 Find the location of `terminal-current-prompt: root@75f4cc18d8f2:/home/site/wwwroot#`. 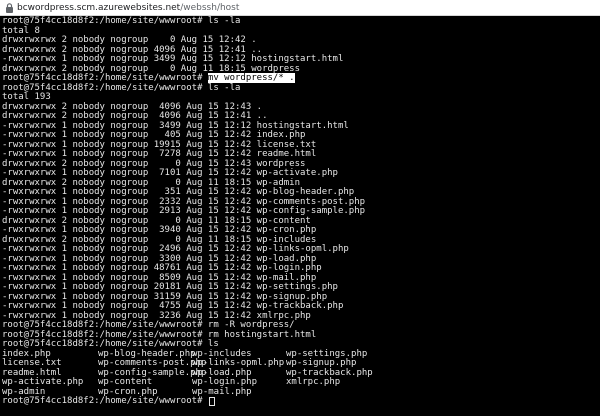

terminal-current-prompt: root@75f4cc18d8f2:/home/site/wwwroot# is located at coordinates (183, 401).